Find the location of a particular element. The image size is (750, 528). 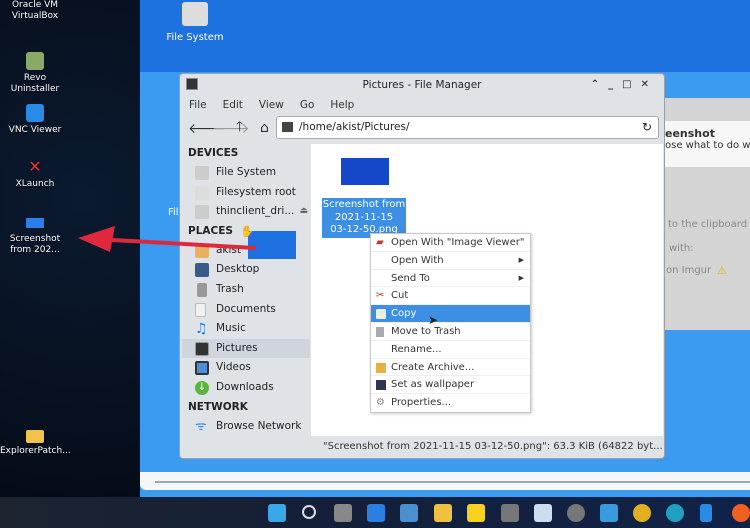

home-icon: ⌂ is located at coordinates (267, 128).